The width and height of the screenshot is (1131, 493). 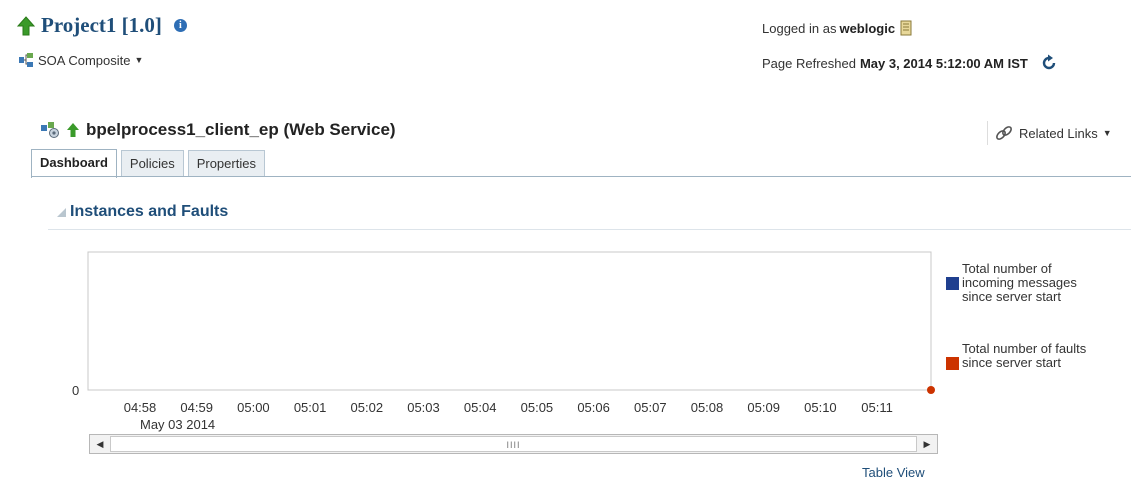 I want to click on soa-composite-label: SOA Composite, so click(x=84, y=60).